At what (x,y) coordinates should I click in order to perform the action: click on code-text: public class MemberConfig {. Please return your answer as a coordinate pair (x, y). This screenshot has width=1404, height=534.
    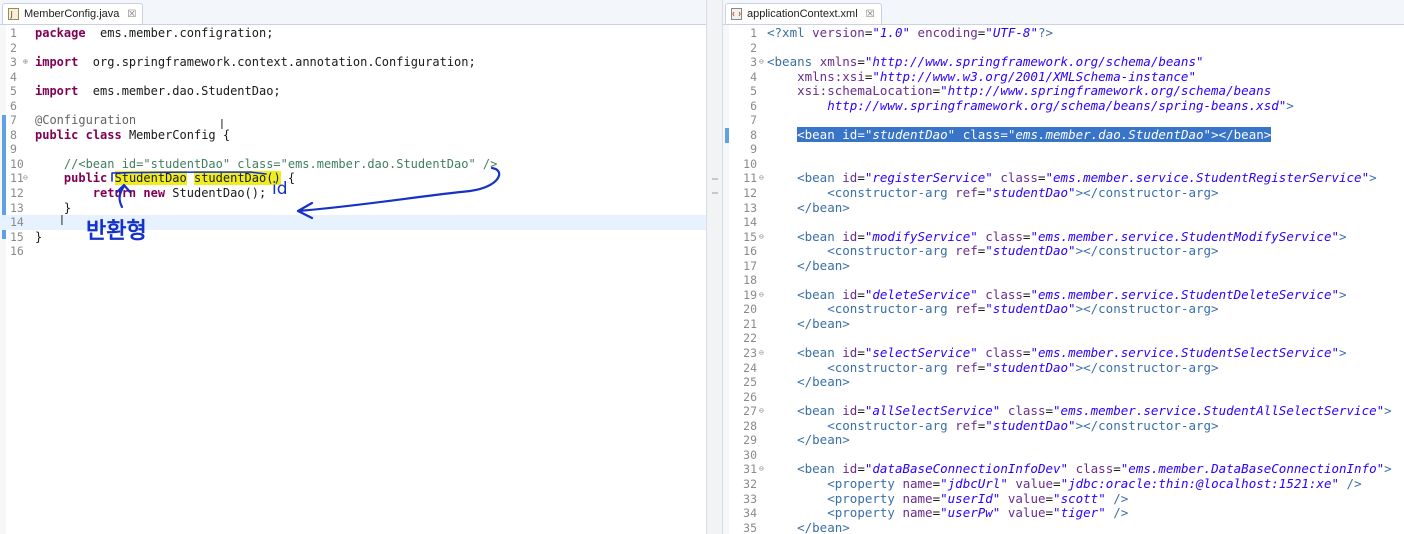
    Looking at the image, I should click on (132, 135).